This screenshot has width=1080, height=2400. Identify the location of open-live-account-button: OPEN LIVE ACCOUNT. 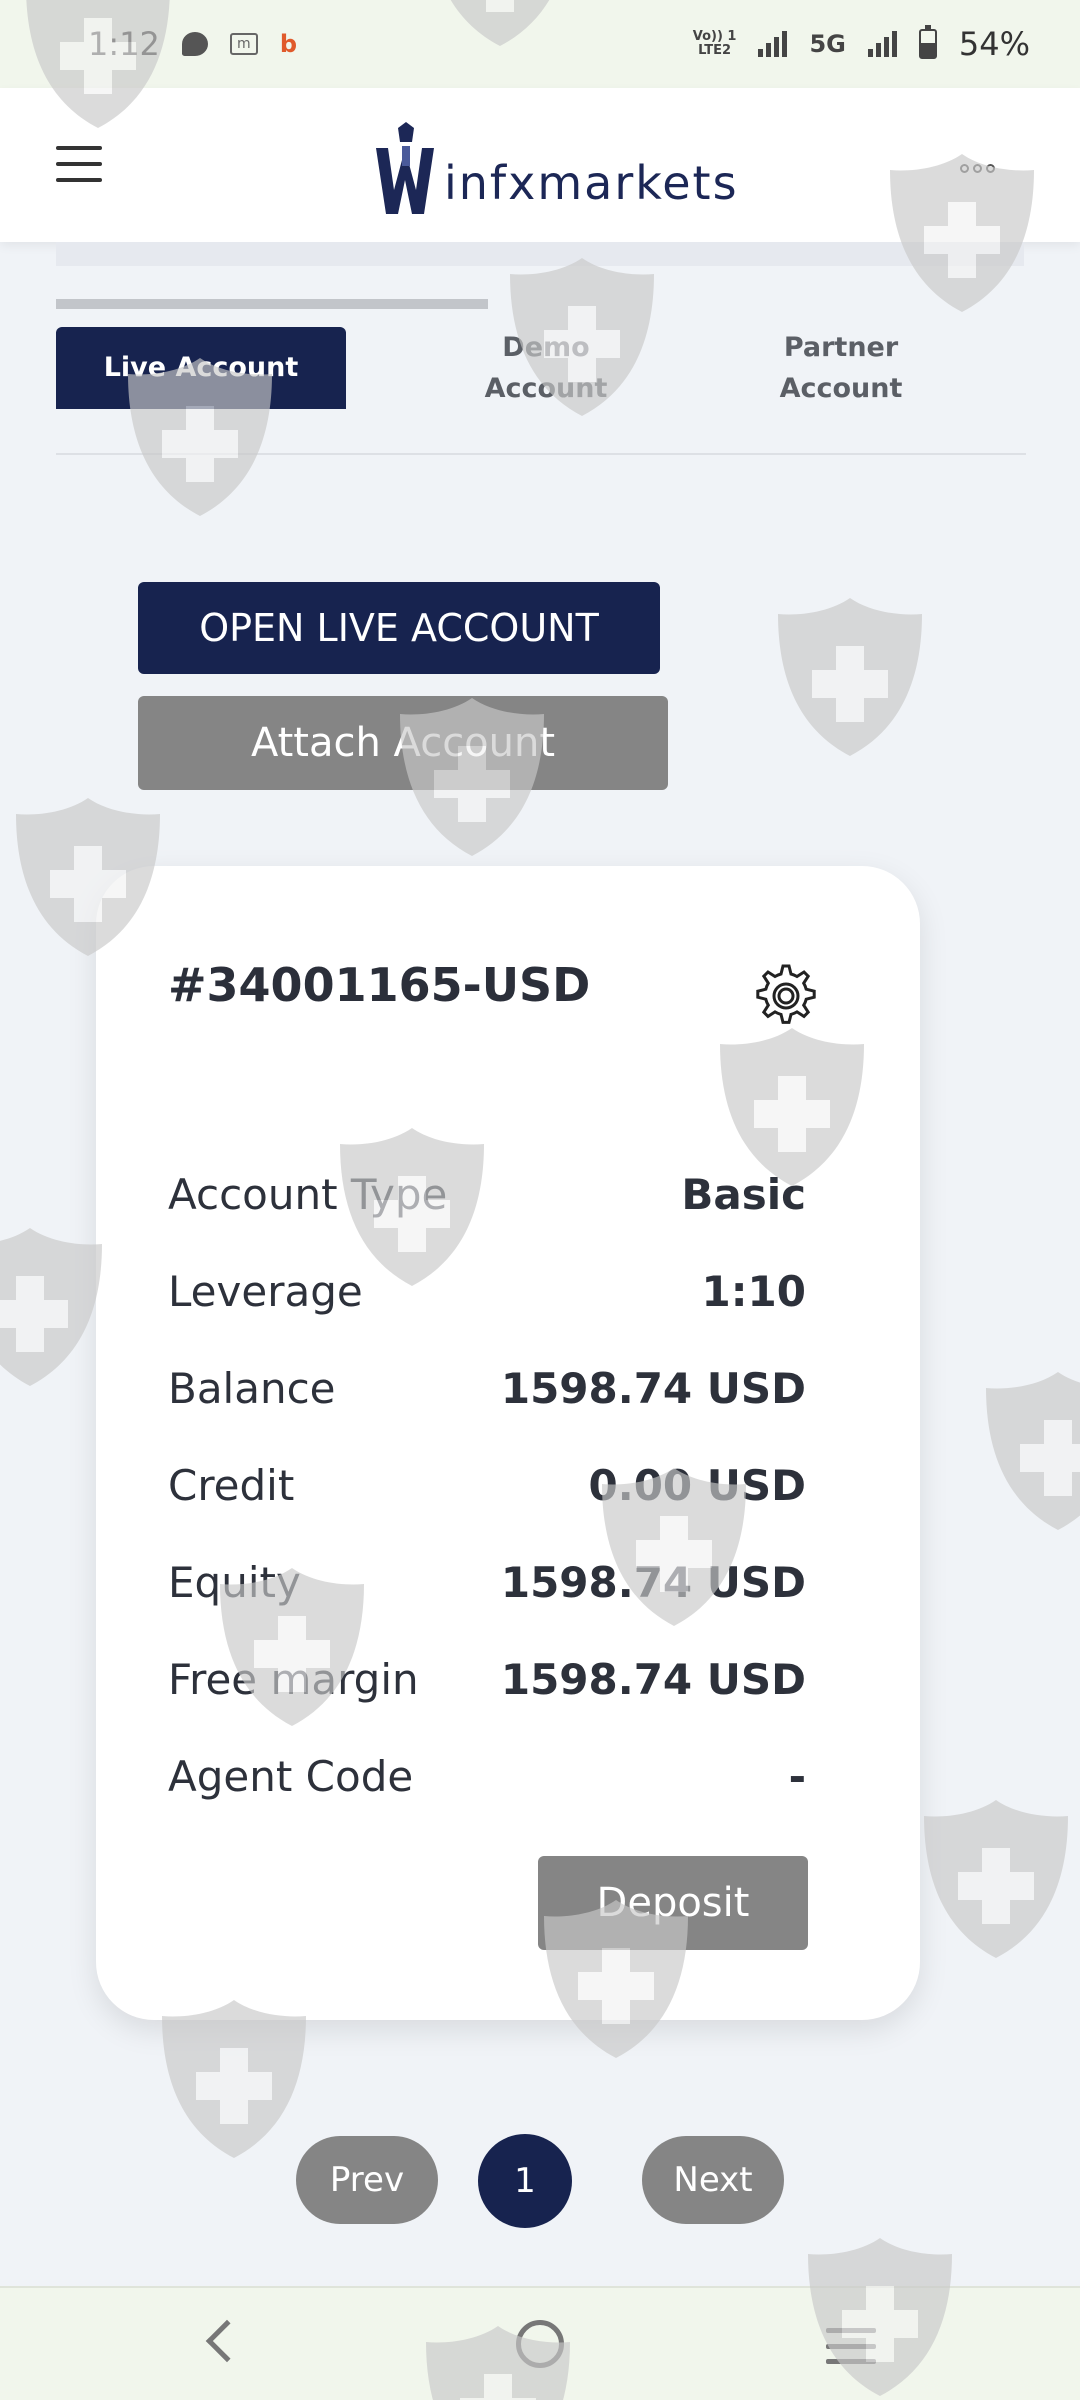
(399, 628).